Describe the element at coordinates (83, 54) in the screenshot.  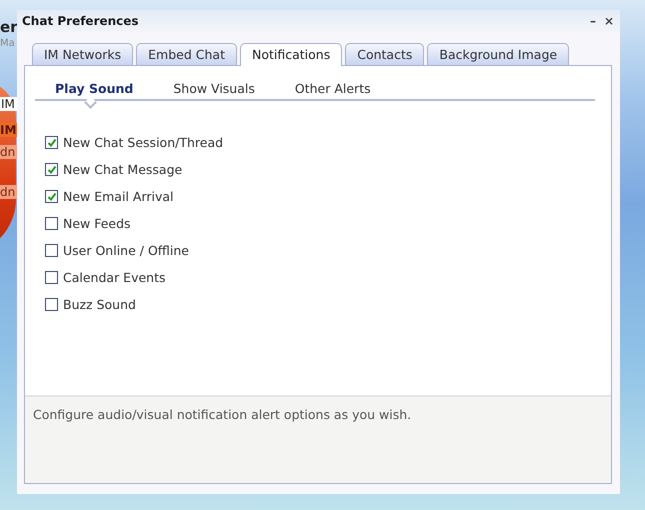
I see `tab: IM Networks` at that location.